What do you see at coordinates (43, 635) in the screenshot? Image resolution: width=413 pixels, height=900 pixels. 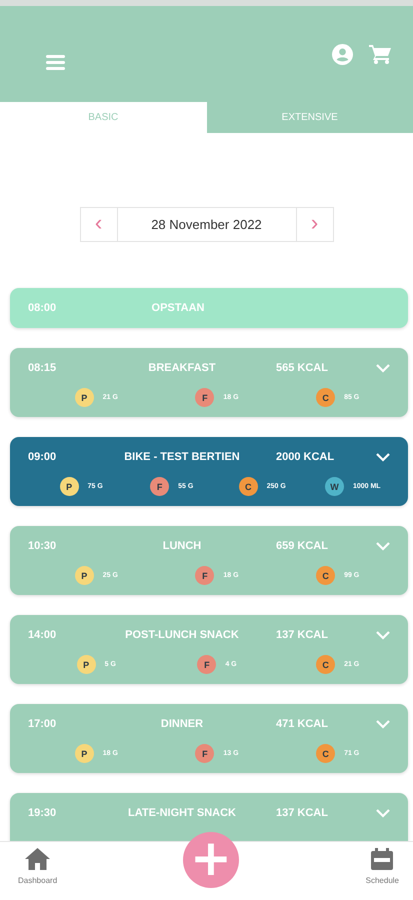 I see `entry-time: 14:00` at bounding box center [43, 635].